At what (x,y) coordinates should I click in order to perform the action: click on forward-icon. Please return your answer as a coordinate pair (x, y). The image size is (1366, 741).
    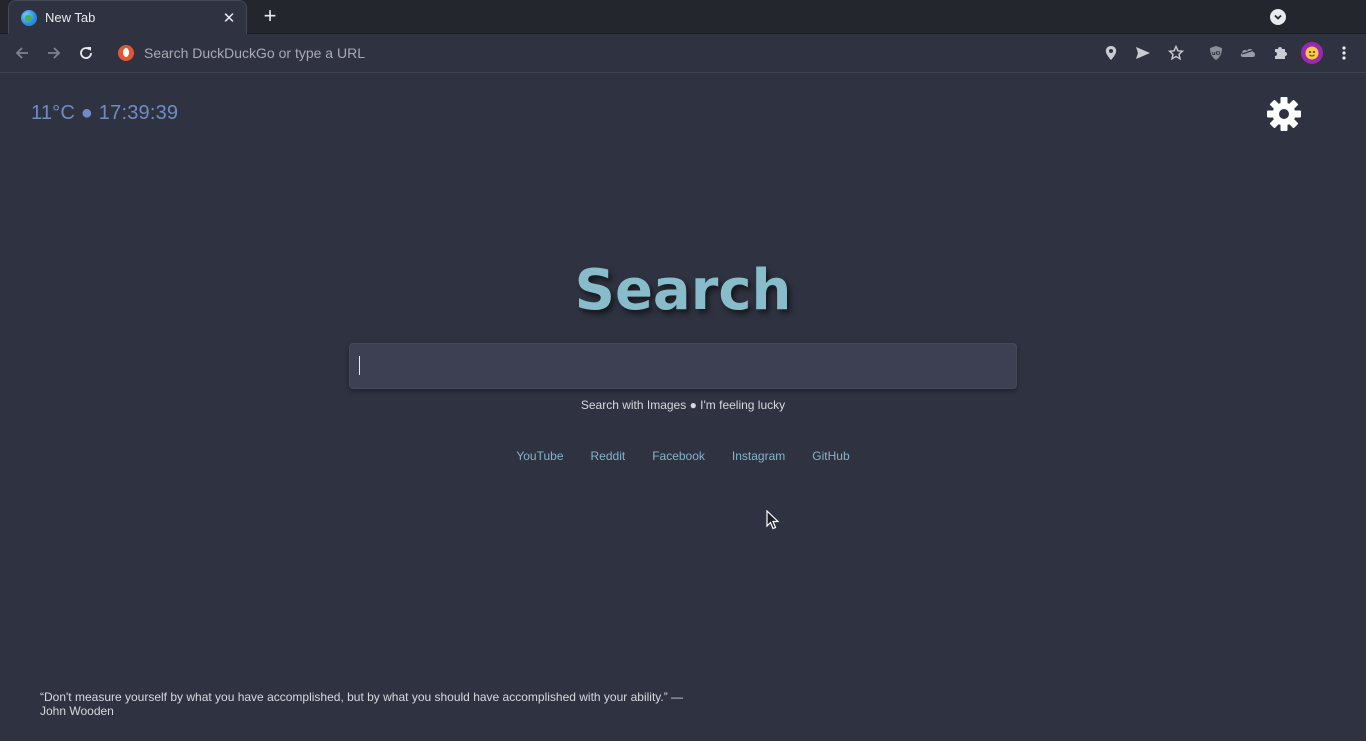
    Looking at the image, I should click on (54, 53).